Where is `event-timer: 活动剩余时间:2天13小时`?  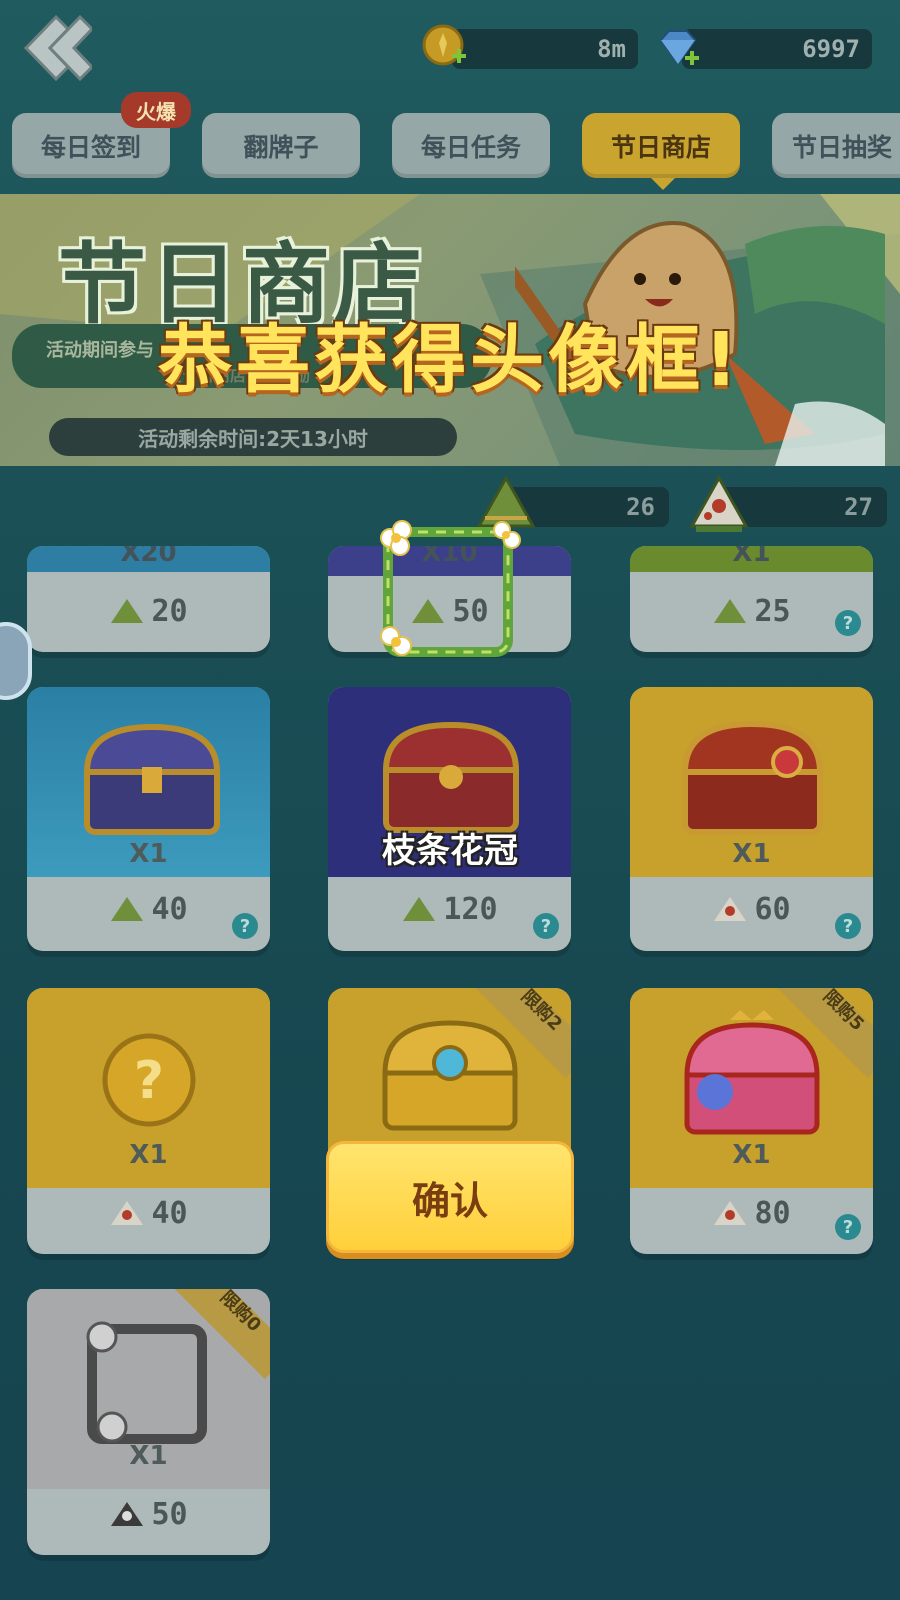 event-timer: 活动剩余时间:2天13小时 is located at coordinates (253, 437).